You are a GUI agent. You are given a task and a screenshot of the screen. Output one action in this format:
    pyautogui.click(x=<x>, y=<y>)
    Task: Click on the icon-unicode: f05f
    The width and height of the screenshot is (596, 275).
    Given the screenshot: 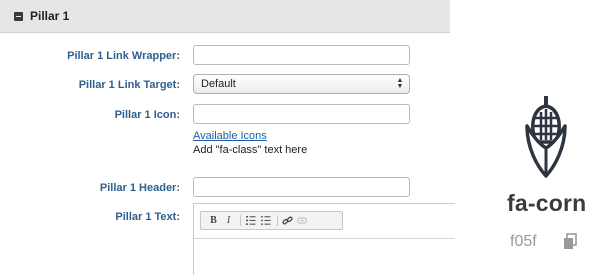 What is the action you would take?
    pyautogui.click(x=523, y=241)
    